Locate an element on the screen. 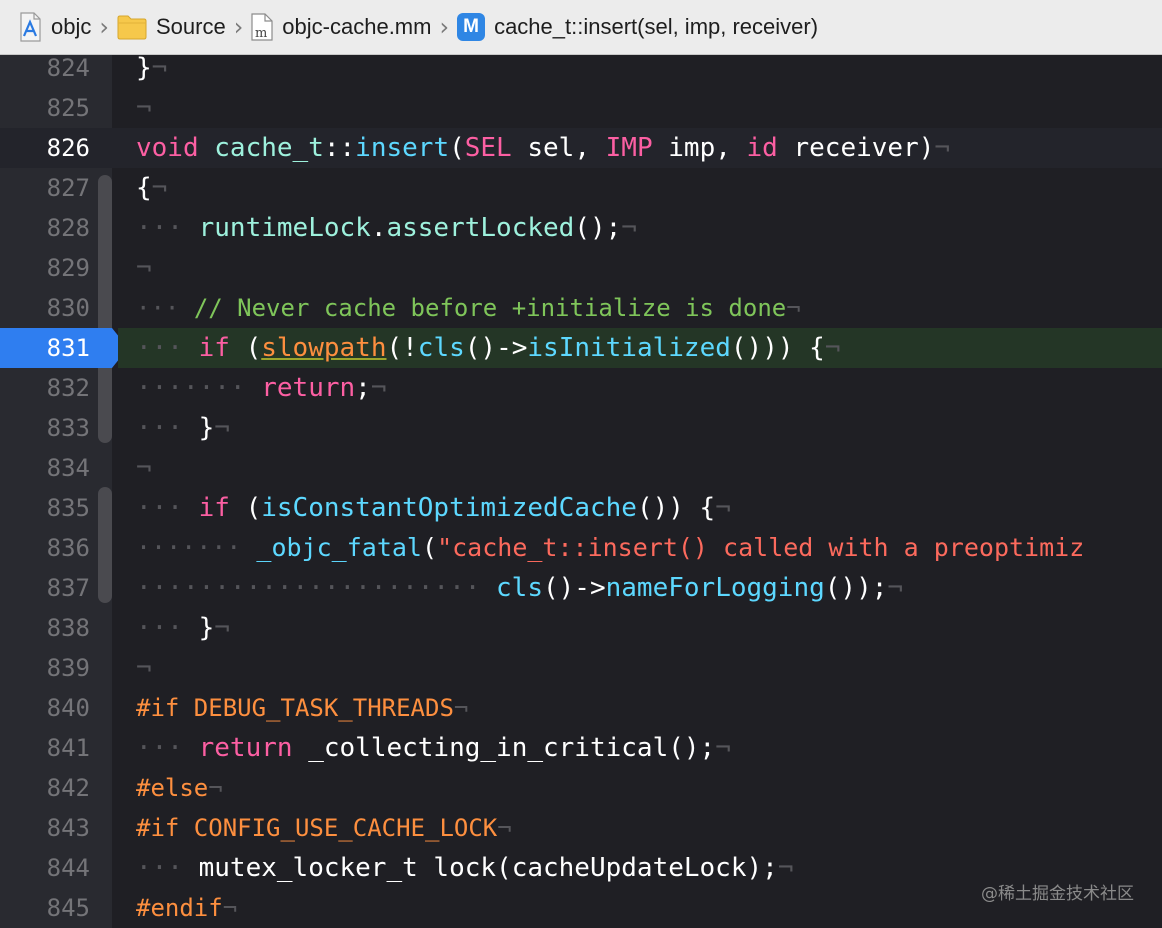  code-token: imp, is located at coordinates (699, 148).